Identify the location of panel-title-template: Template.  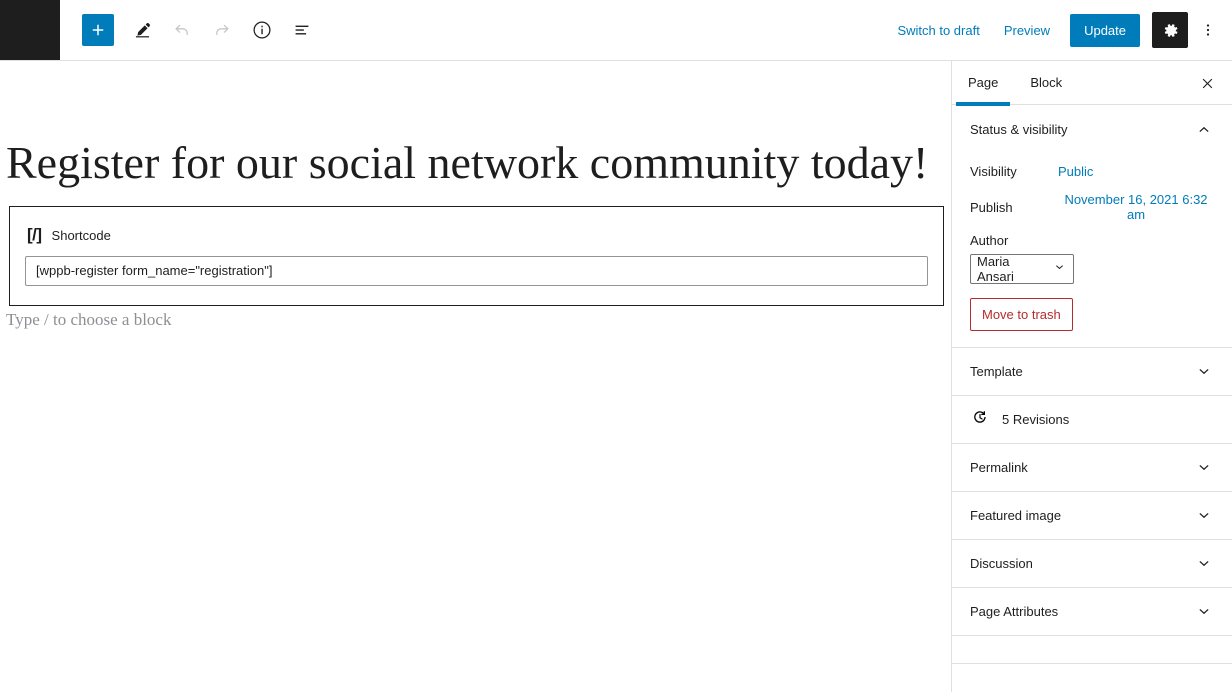
(996, 371).